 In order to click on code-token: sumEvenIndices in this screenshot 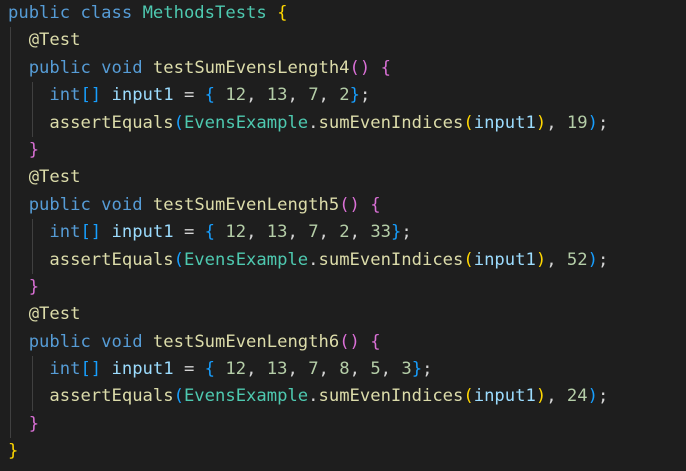, I will do `click(391, 122)`.